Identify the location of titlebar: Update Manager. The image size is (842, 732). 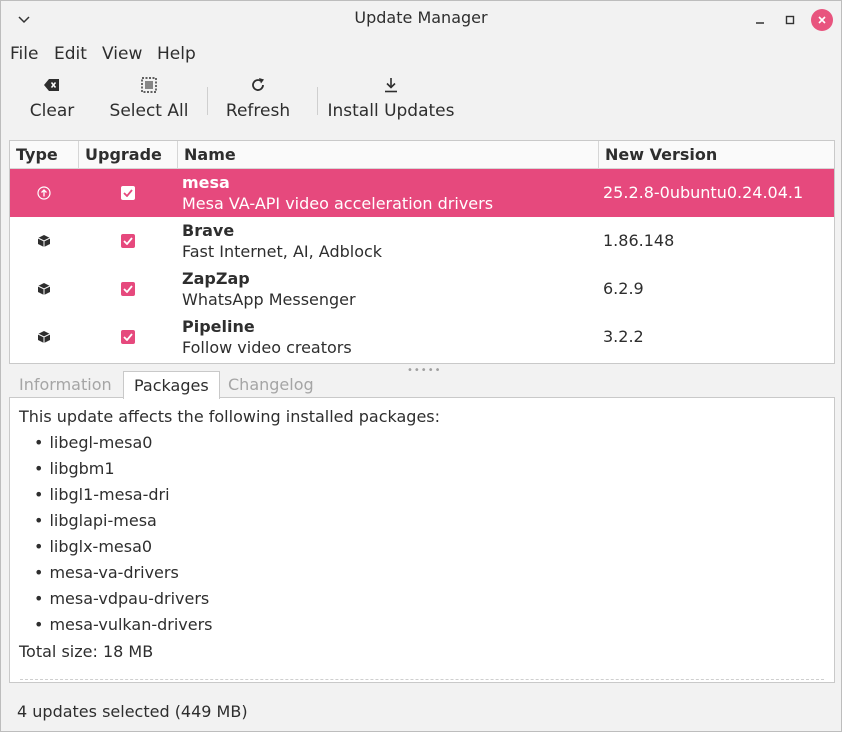
(421, 19).